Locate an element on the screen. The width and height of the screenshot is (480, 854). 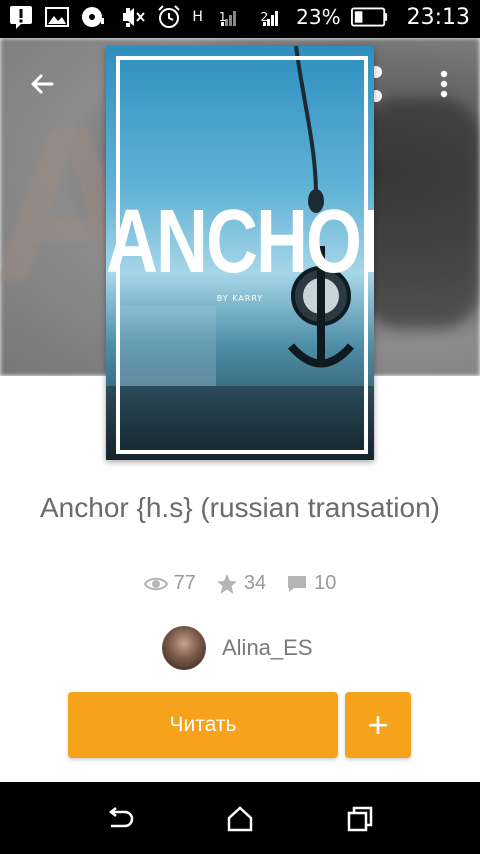
home-nav-icon is located at coordinates (240, 819).